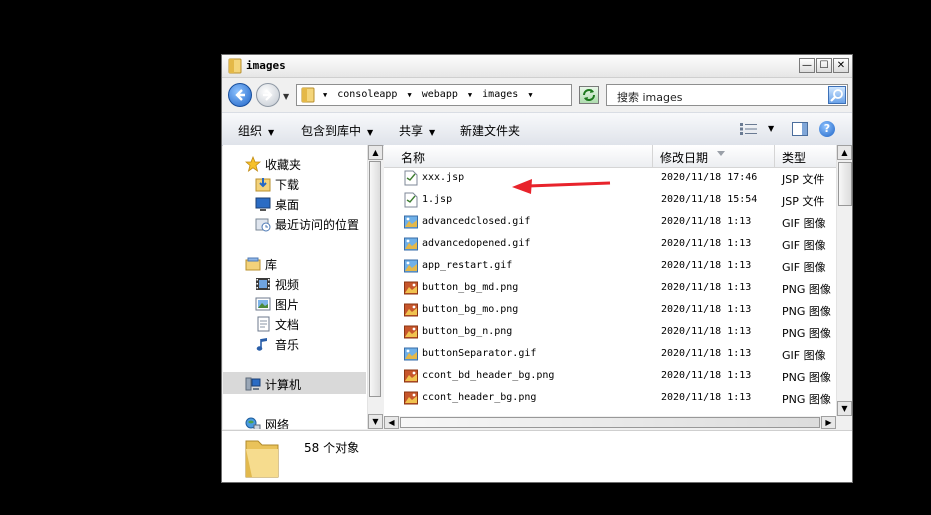 This screenshot has width=931, height=515. What do you see at coordinates (467, 265) in the screenshot?
I see `file-name: app_restart.gif` at bounding box center [467, 265].